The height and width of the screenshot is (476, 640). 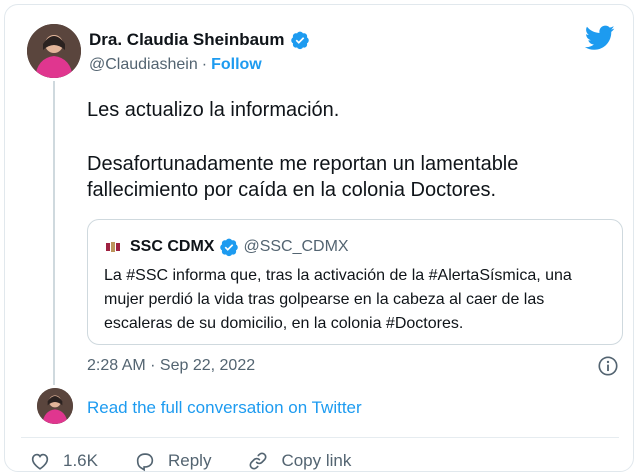 What do you see at coordinates (608, 366) in the screenshot?
I see `info-icon` at bounding box center [608, 366].